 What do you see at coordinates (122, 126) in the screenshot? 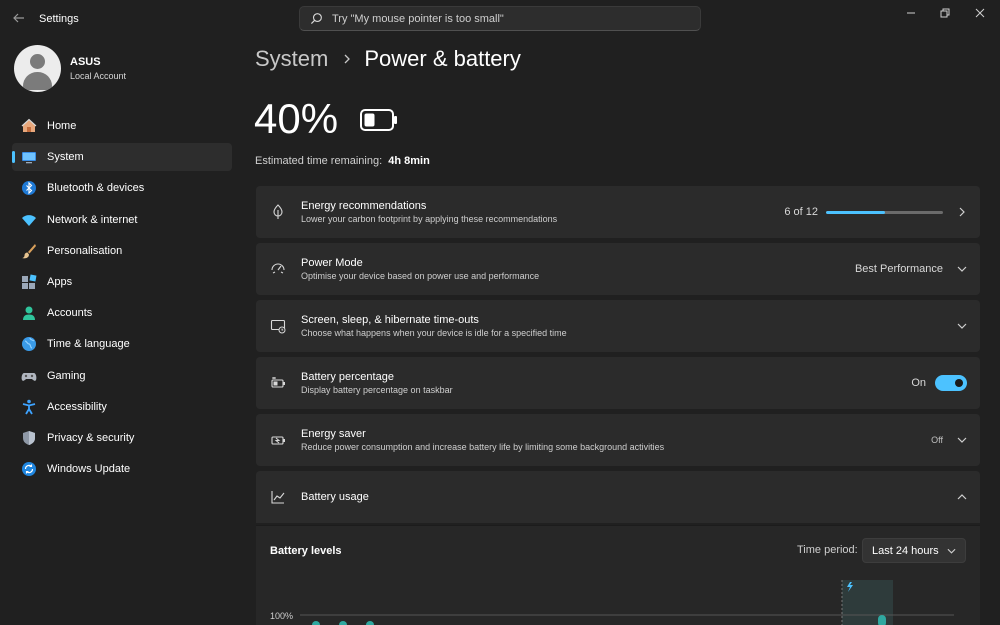
I see `sidebar-item-home: Home` at bounding box center [122, 126].